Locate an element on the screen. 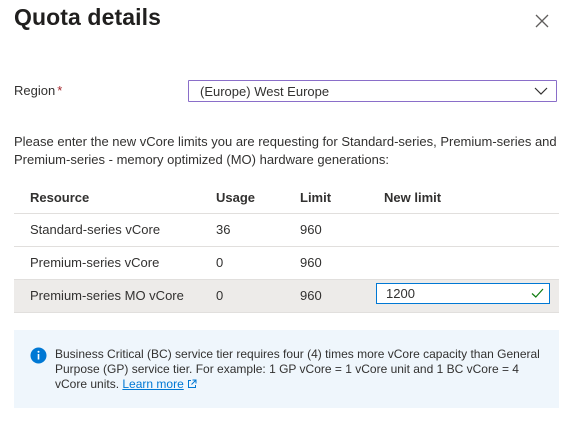  close-icon is located at coordinates (542, 21).